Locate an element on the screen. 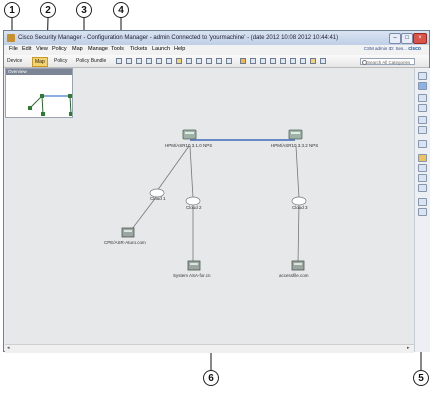  overview-thumbnail is located at coordinates (50, 105).